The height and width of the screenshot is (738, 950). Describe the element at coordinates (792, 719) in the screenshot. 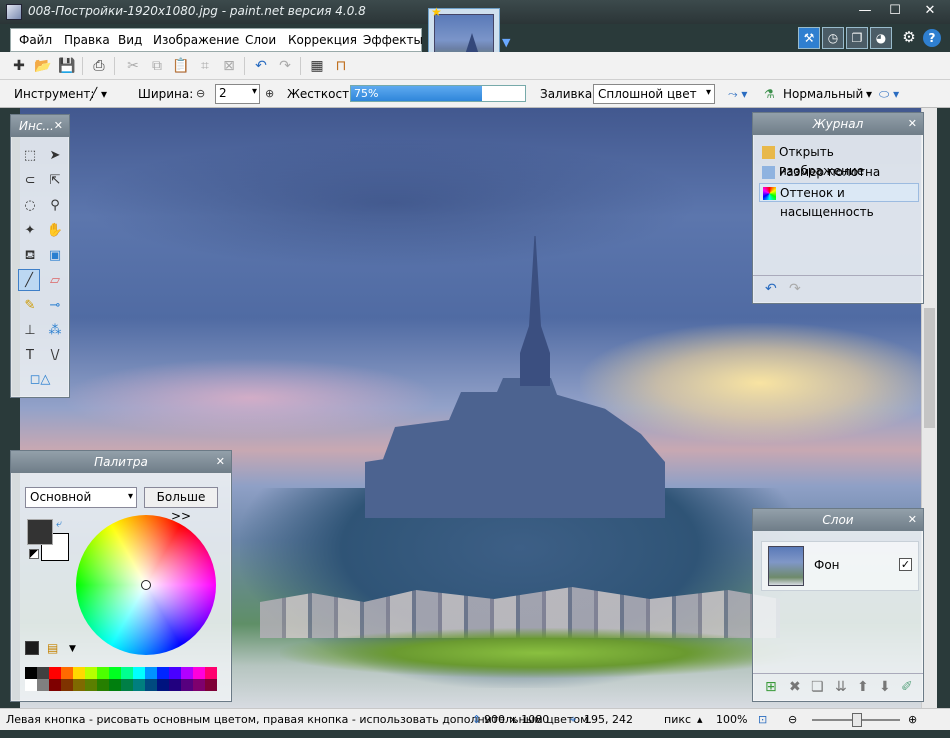

I see `zoom-out-icon: ⊖` at that location.